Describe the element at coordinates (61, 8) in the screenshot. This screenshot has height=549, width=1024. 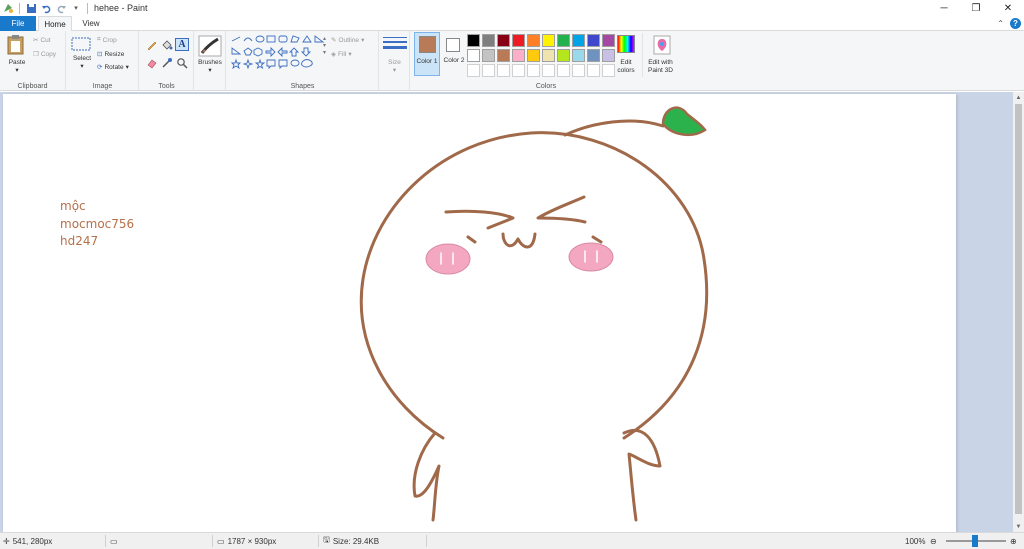
I see `redo-icon` at that location.